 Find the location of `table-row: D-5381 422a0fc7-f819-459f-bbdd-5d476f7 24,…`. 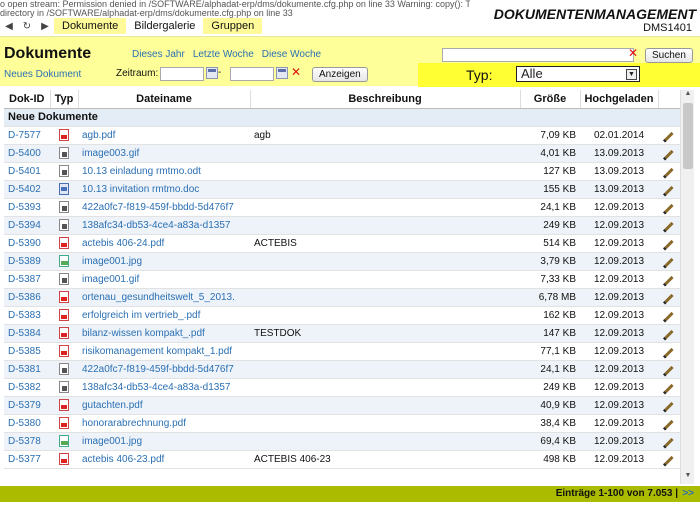

table-row: D-5381 422a0fc7-f819-459f-bbdd-5d476f7 24,… is located at coordinates (342, 369).